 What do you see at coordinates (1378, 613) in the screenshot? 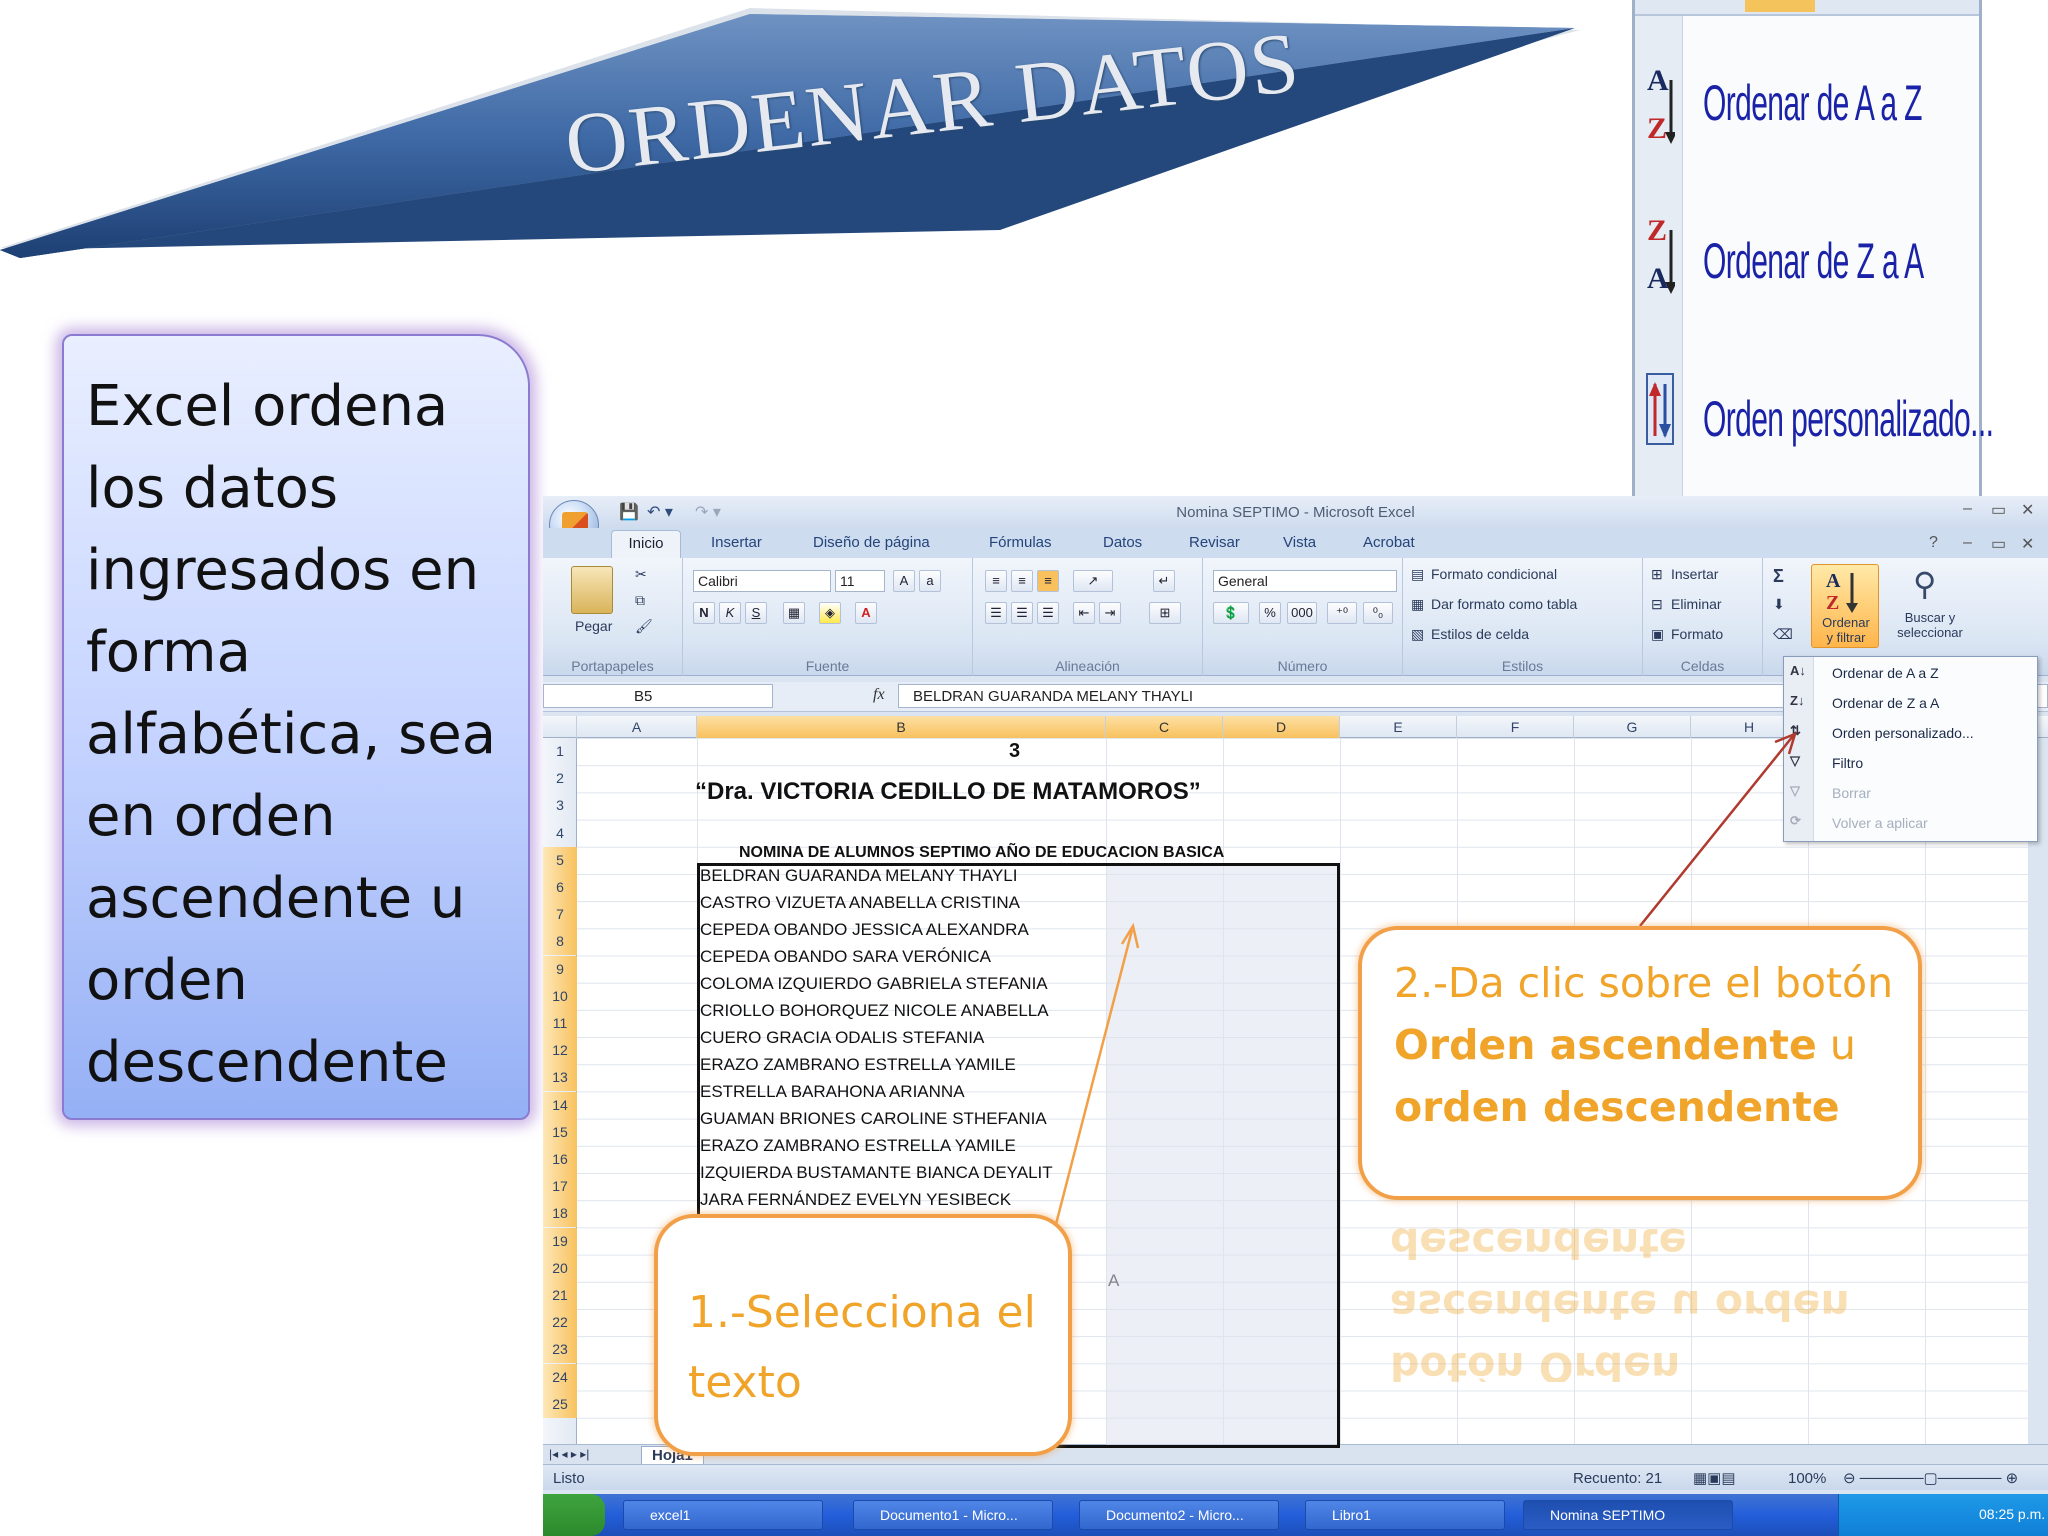
I see `decrease-decimal-icon: ⁰₀` at bounding box center [1378, 613].